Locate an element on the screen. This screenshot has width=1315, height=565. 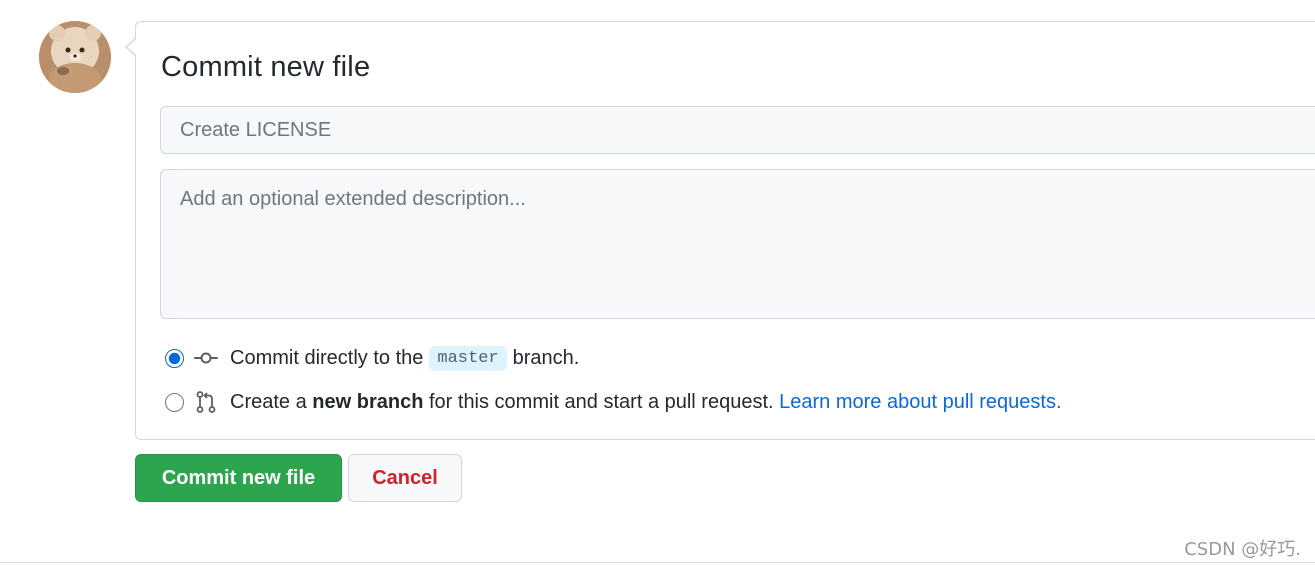
learn-more-pull-requests-link: Learn more about pull requests. is located at coordinates (920, 402).